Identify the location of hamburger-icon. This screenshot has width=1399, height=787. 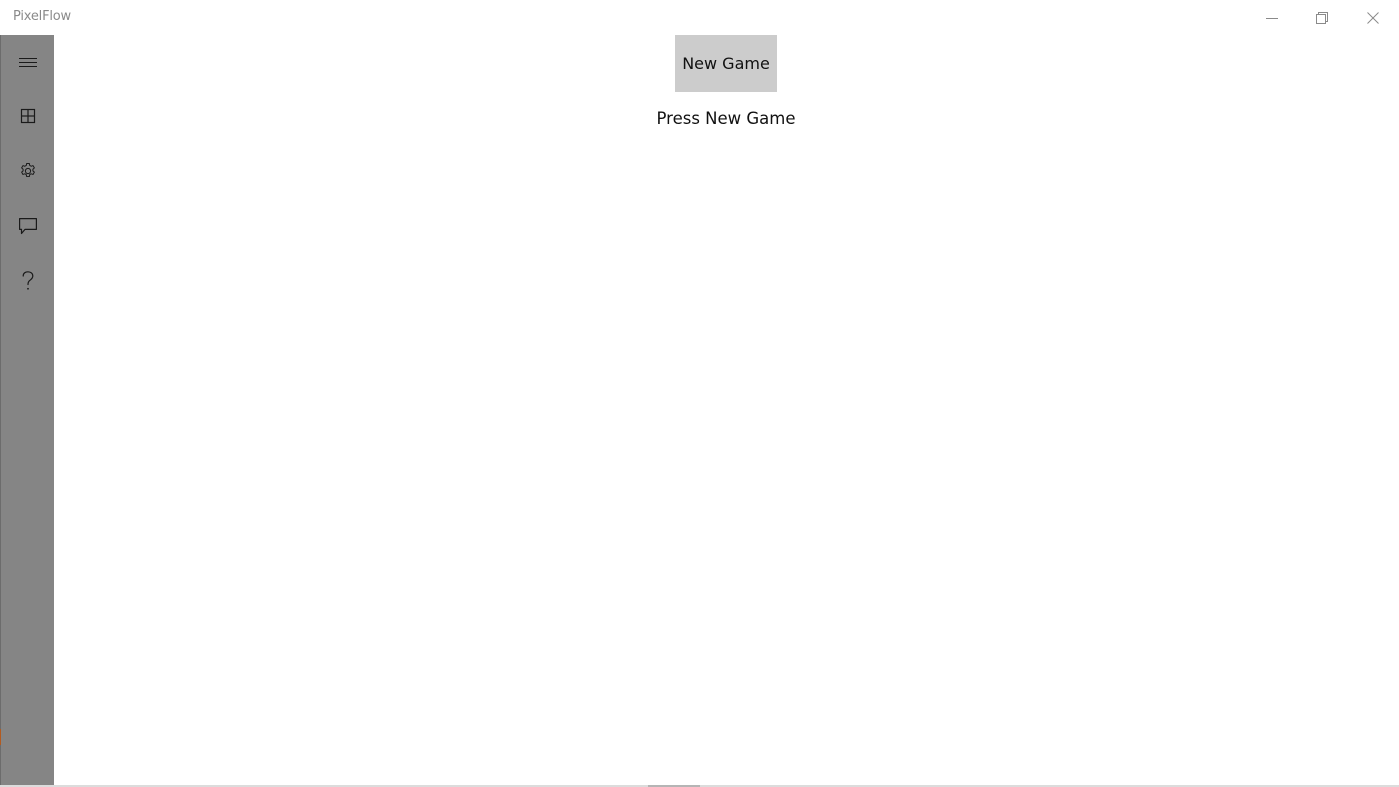
(27, 62).